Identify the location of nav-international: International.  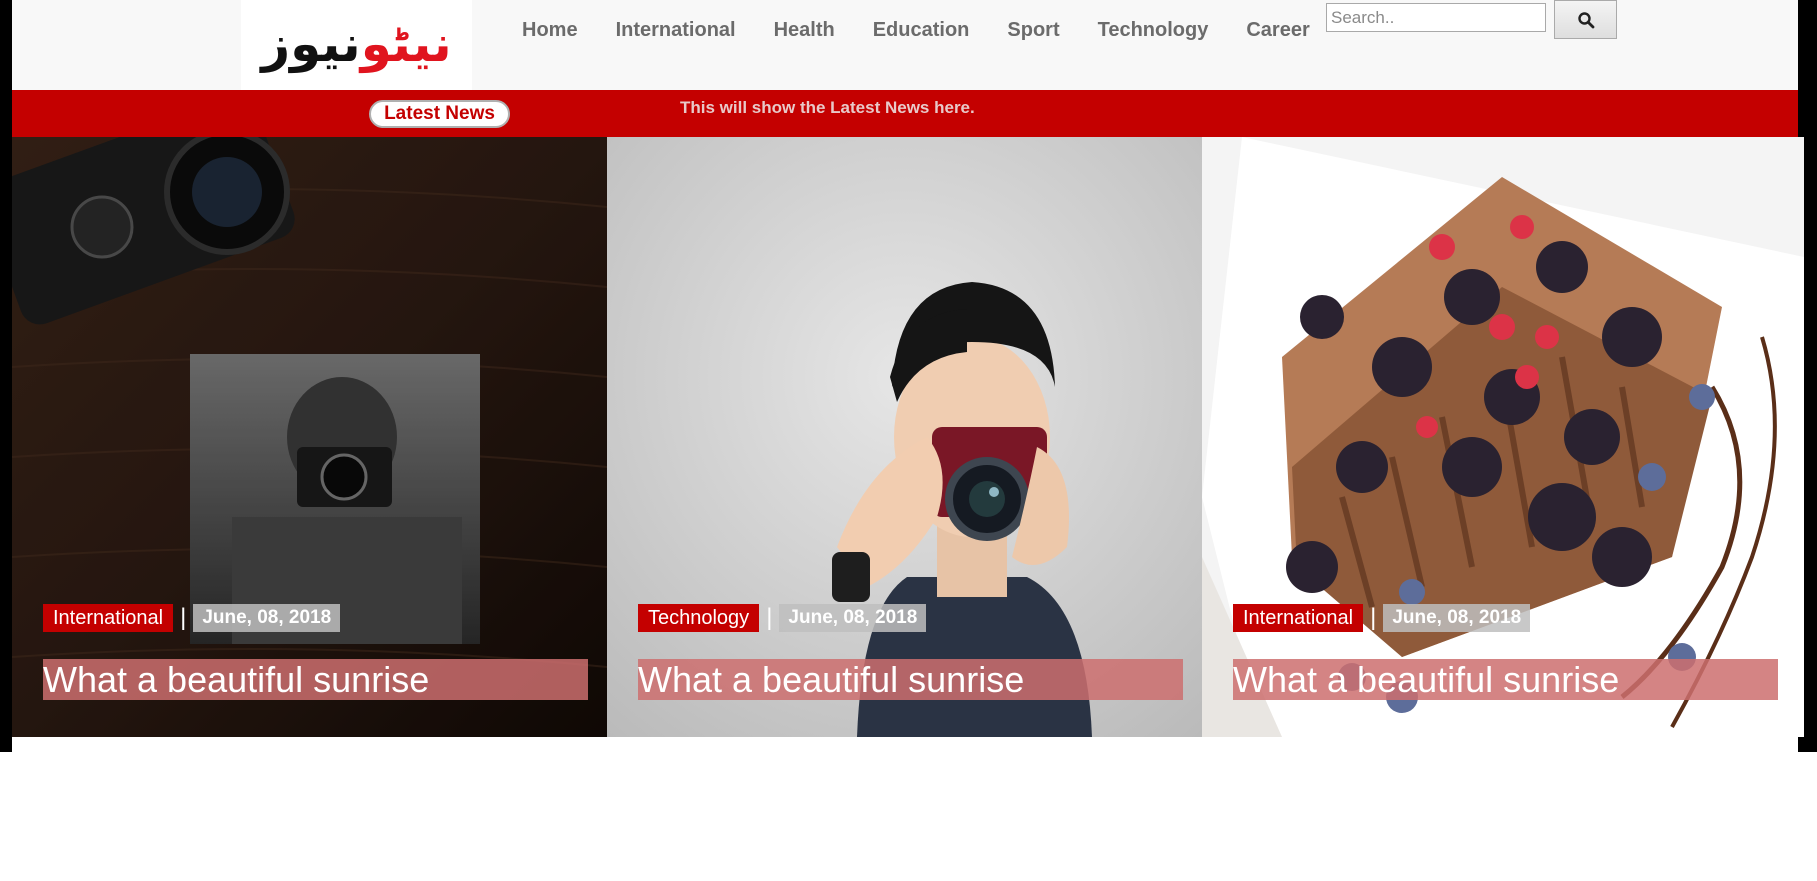
(676, 30).